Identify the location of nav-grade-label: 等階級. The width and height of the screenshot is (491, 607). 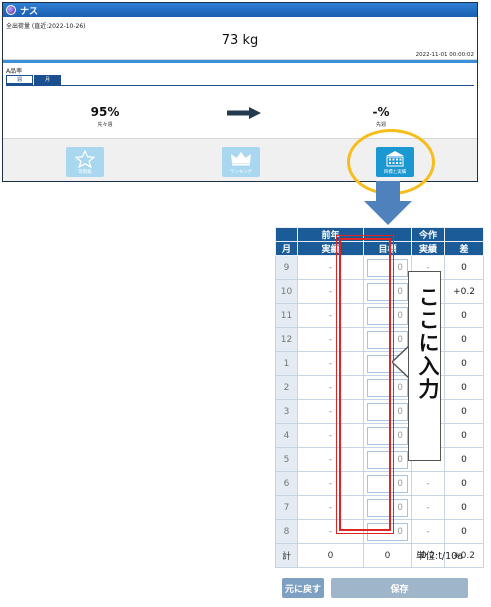
(85, 172).